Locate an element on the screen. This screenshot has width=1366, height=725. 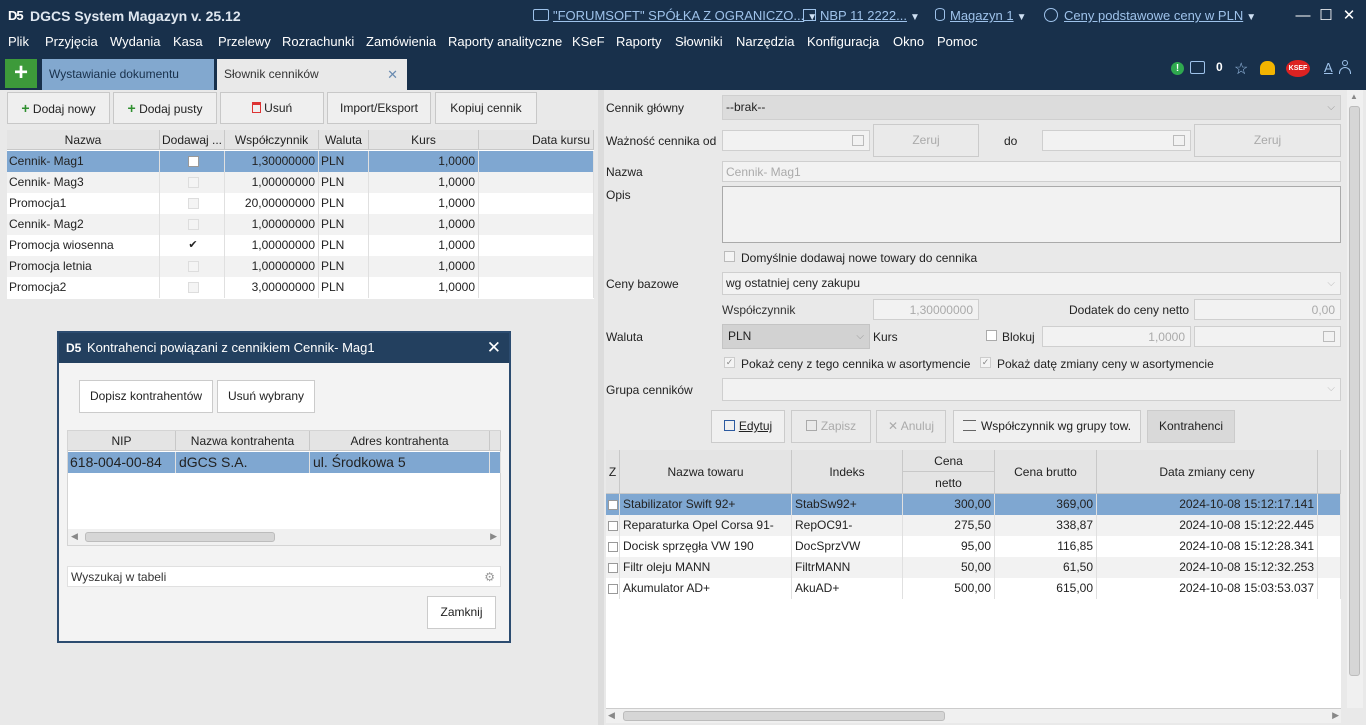
menu-konfiguracja: Konfiguracja is located at coordinates (843, 41).